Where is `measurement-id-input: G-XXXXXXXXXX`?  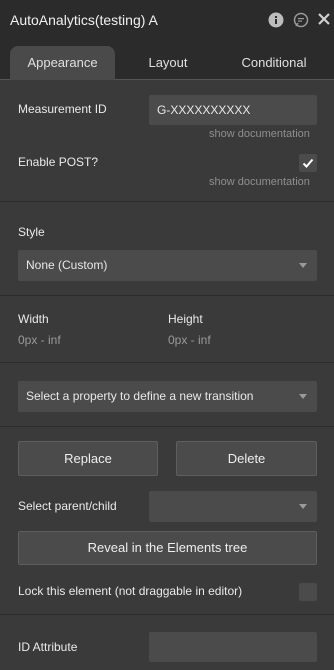
measurement-id-input: G-XXXXXXXXXX is located at coordinates (233, 110).